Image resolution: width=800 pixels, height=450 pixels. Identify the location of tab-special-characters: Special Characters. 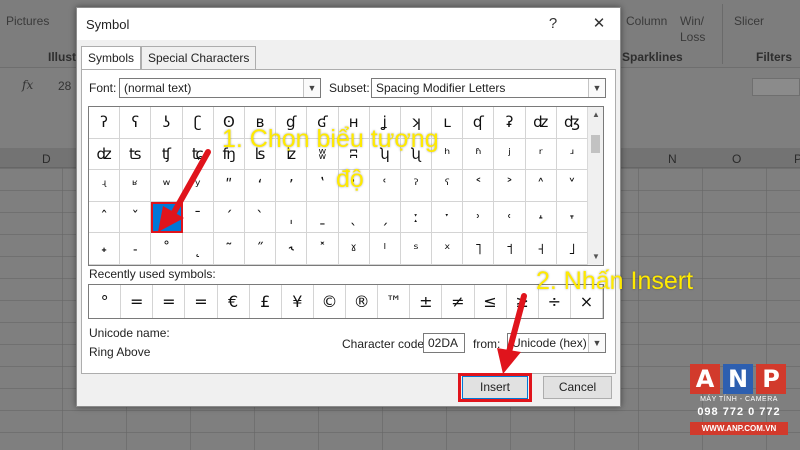
(199, 58).